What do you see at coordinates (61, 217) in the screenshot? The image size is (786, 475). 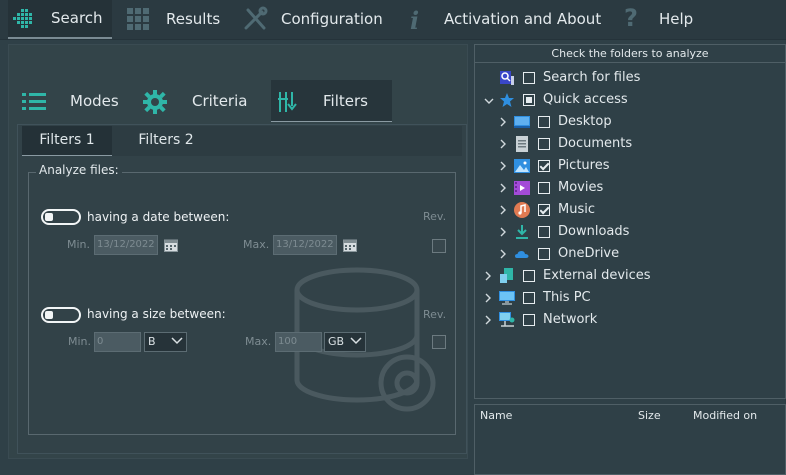 I see `date-filter-toggle` at bounding box center [61, 217].